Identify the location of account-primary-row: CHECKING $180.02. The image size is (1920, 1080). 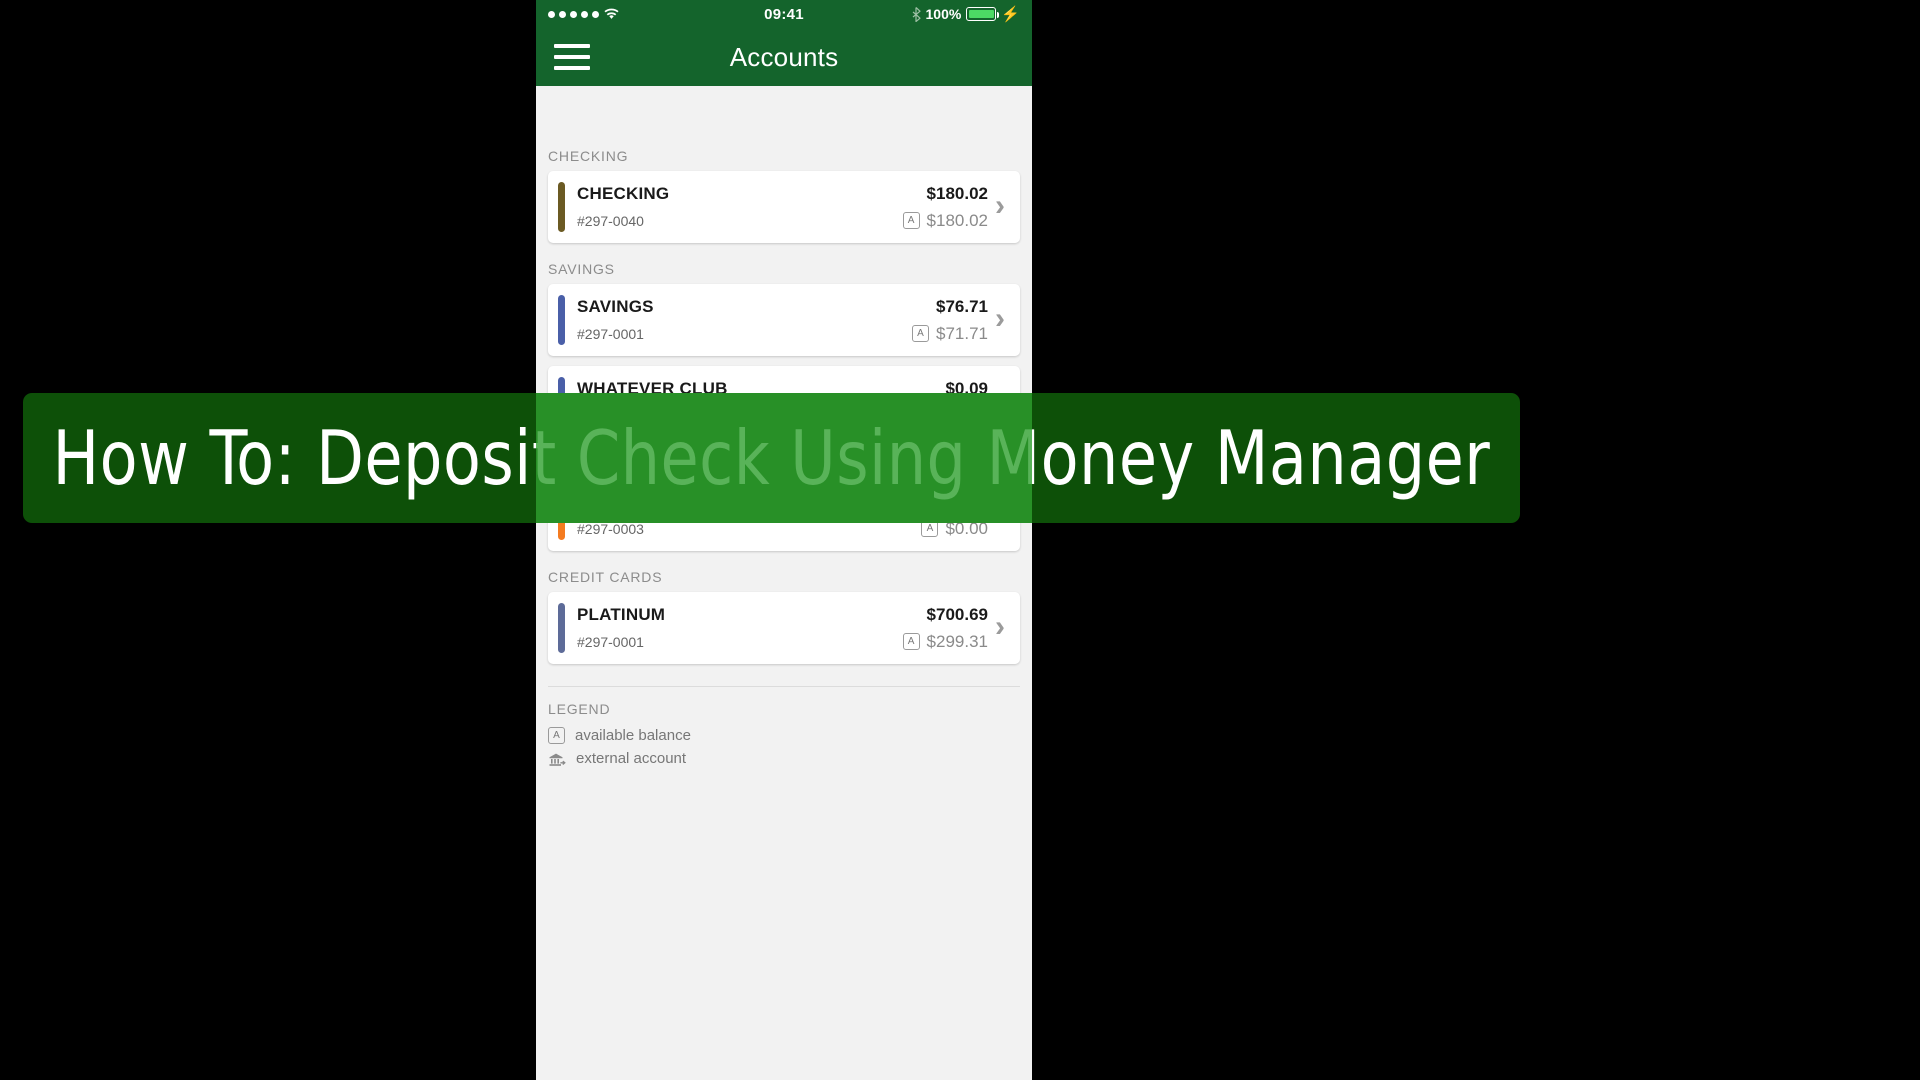
(782, 194).